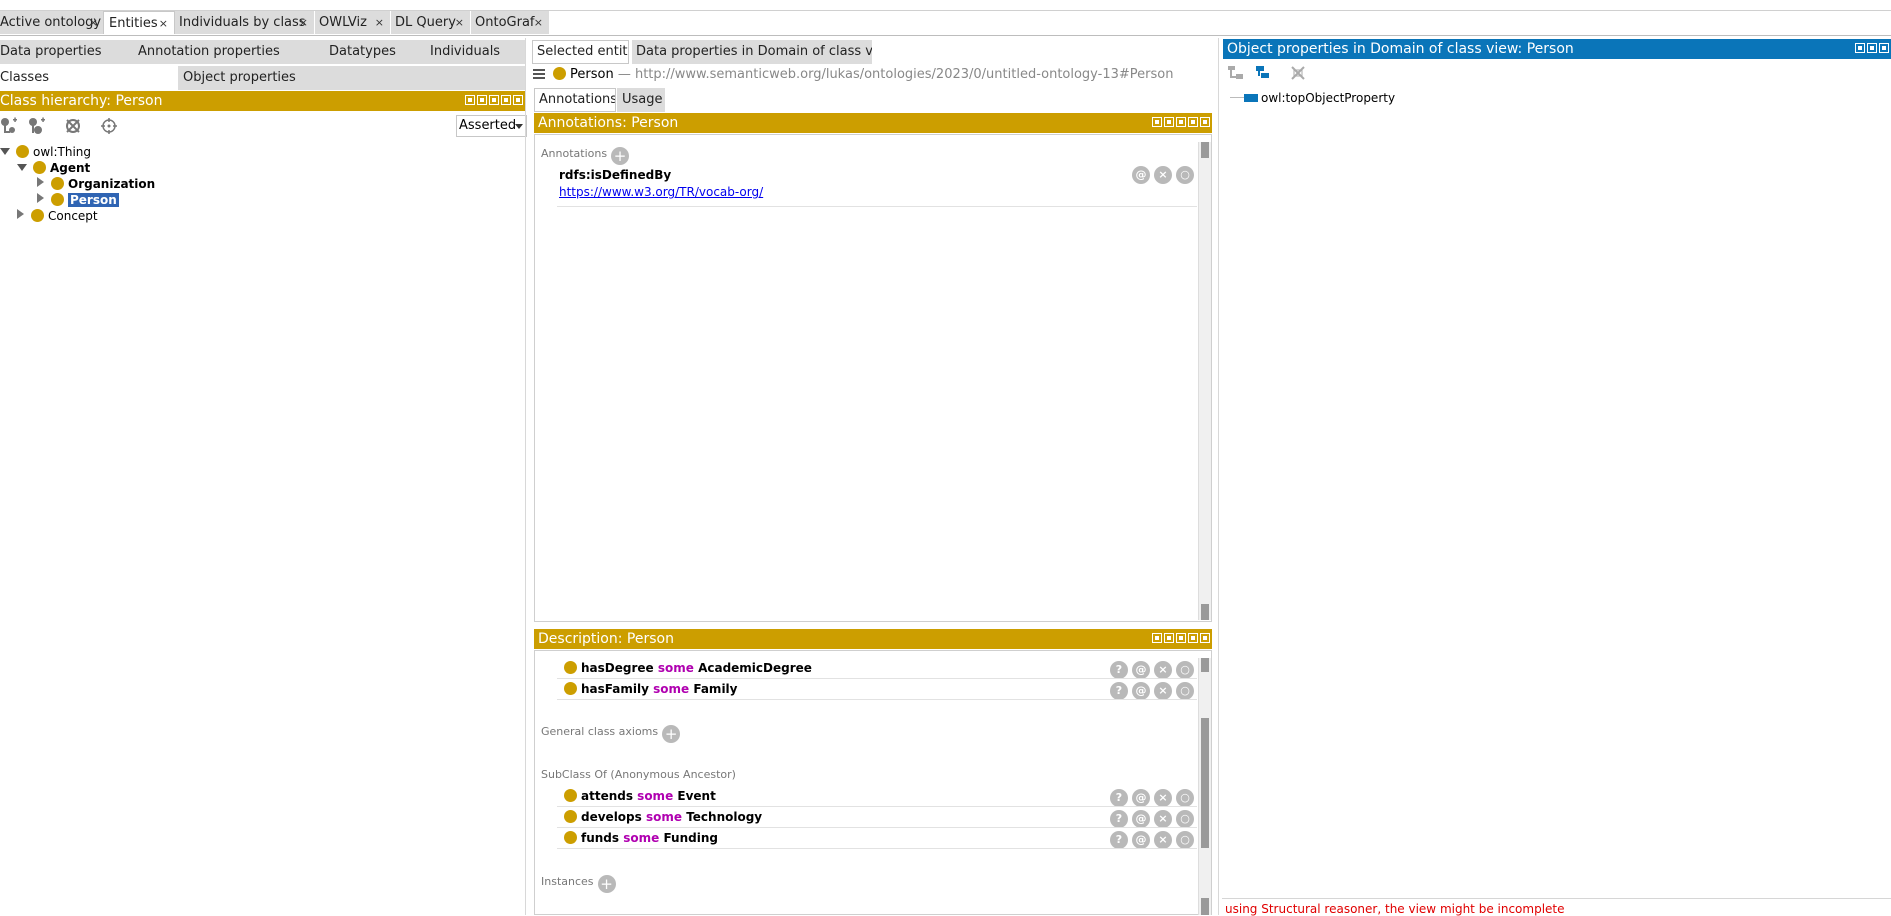 The image size is (1891, 916). What do you see at coordinates (580, 52) in the screenshot?
I see `tab-selected-entity: Selected entity` at bounding box center [580, 52].